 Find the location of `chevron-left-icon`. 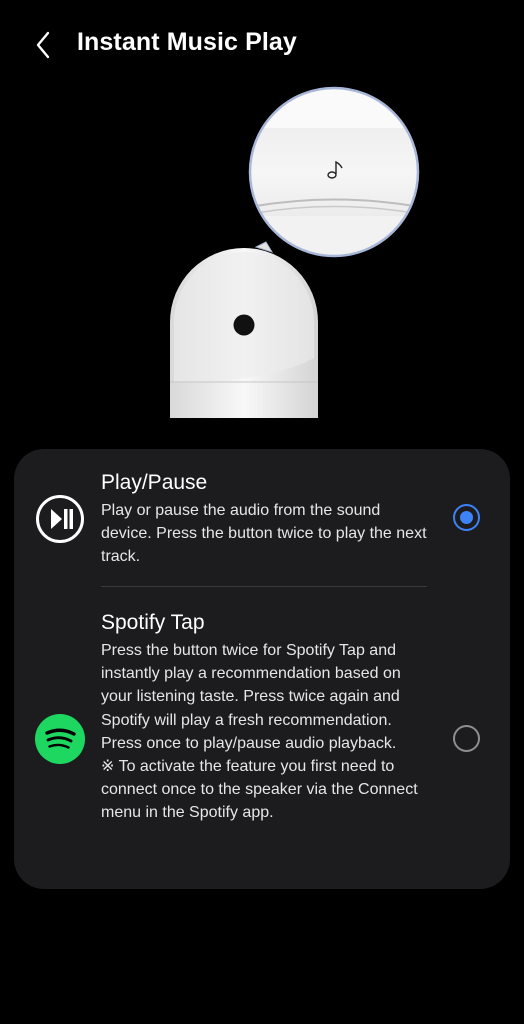

chevron-left-icon is located at coordinates (43, 45).